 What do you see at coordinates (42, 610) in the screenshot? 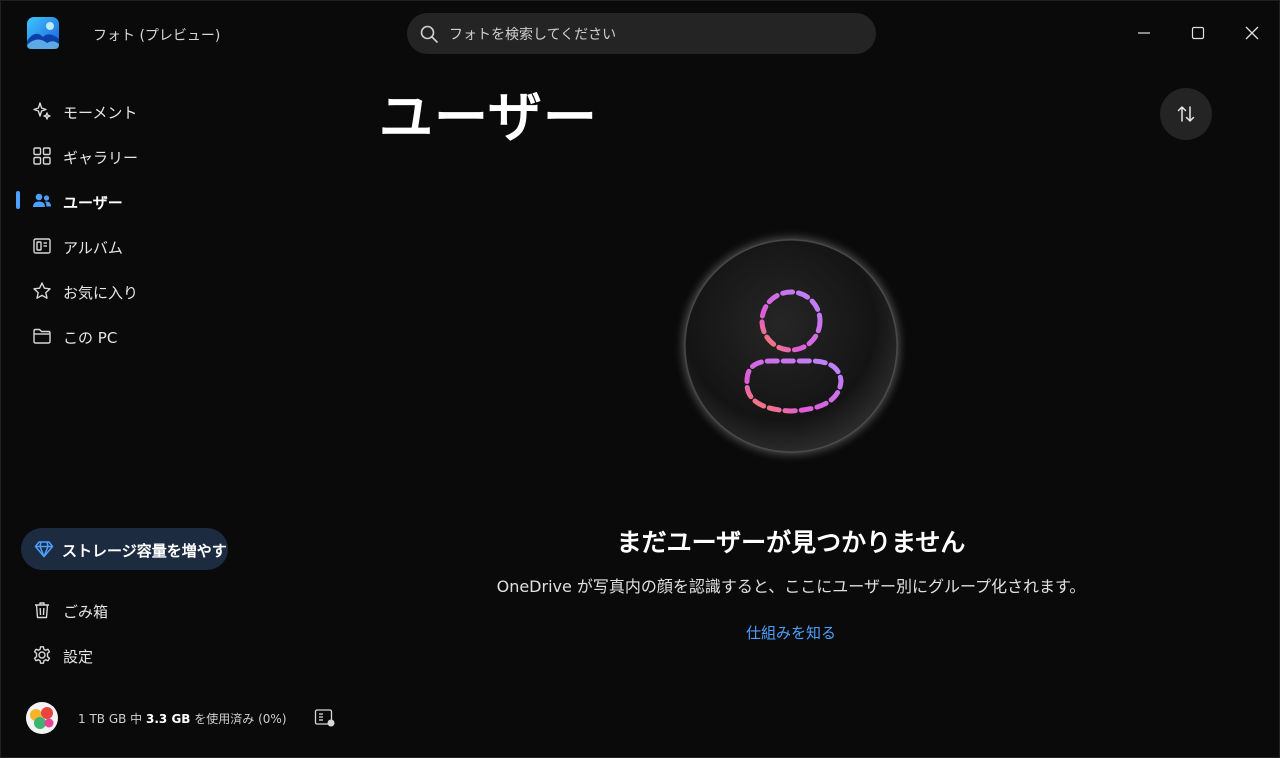
I see `trash-icon` at bounding box center [42, 610].